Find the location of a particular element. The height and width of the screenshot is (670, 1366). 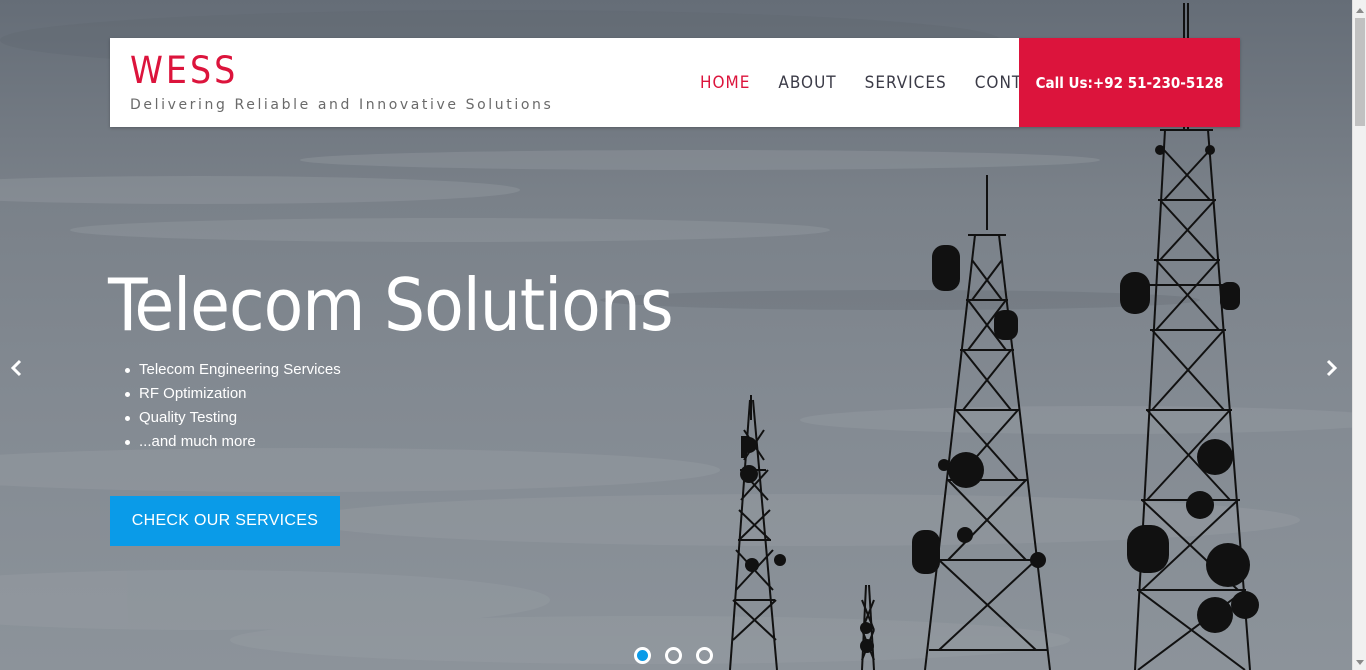

scroll-up-button is located at coordinates (1359, 10).